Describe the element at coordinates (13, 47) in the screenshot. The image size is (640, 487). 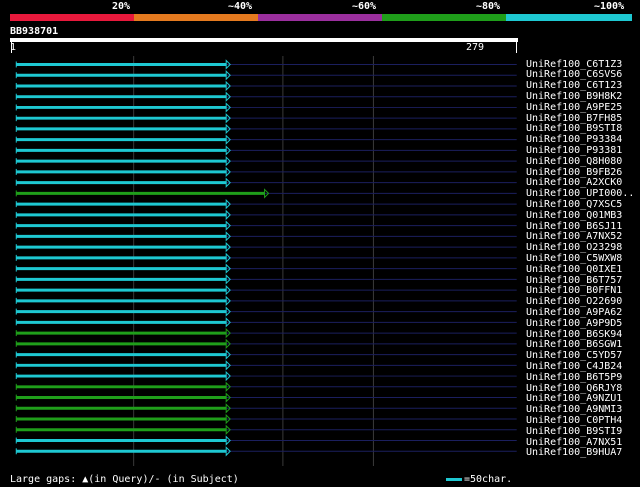
I see `ruler-start-label: 1` at that location.